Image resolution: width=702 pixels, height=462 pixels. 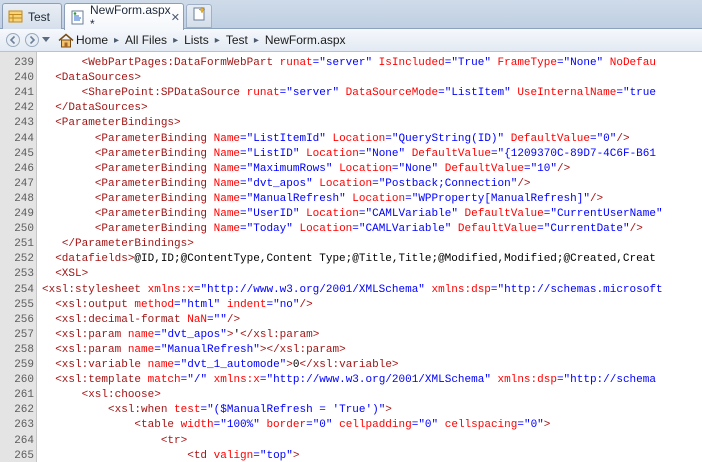 I want to click on code-line: 251 </ParameterBindings>, so click(x=351, y=244).